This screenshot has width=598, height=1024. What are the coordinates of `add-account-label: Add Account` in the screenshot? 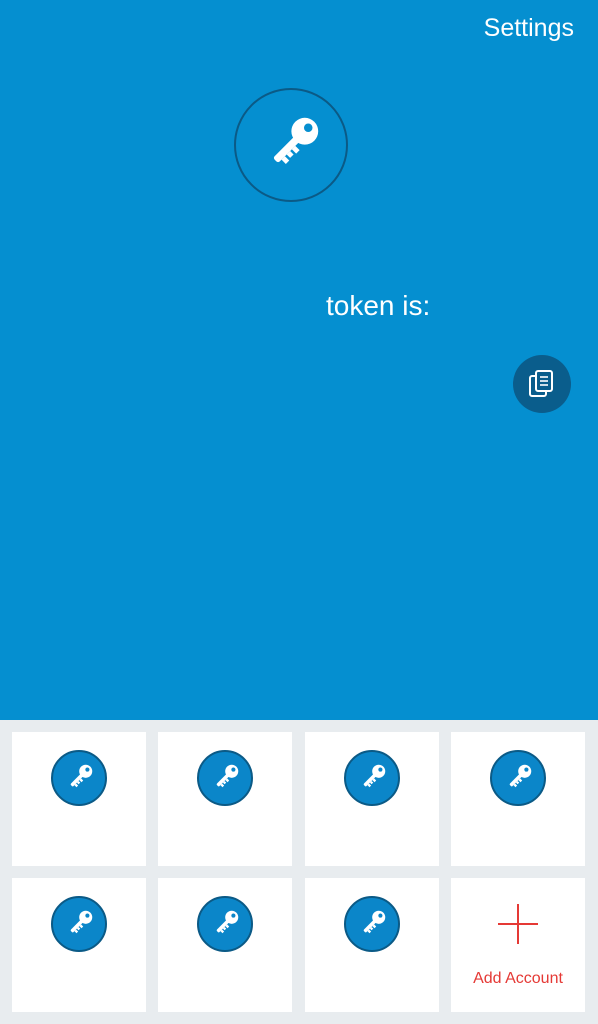 It's located at (518, 978).